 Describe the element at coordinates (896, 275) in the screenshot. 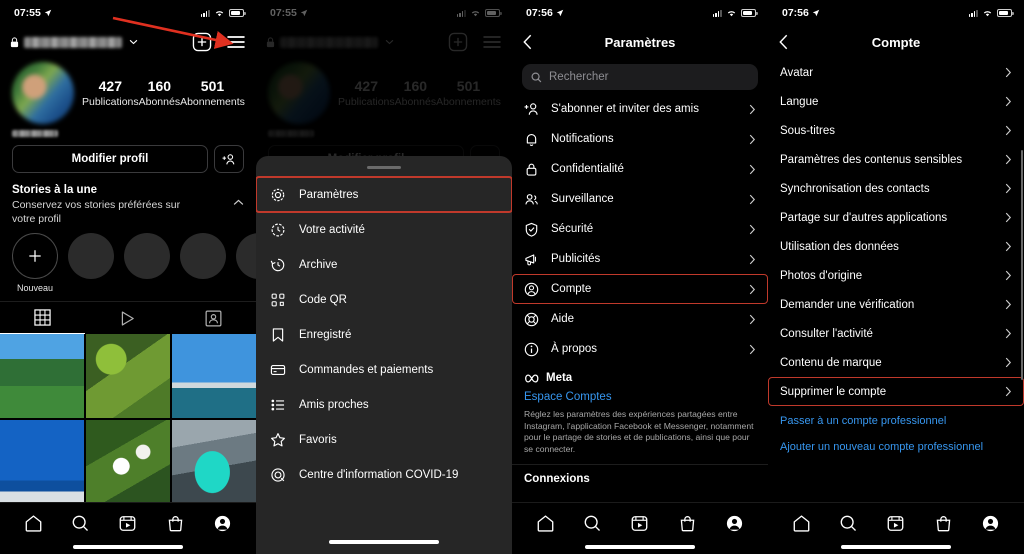

I see `account-row-photos-origine: Photos d'origine` at that location.